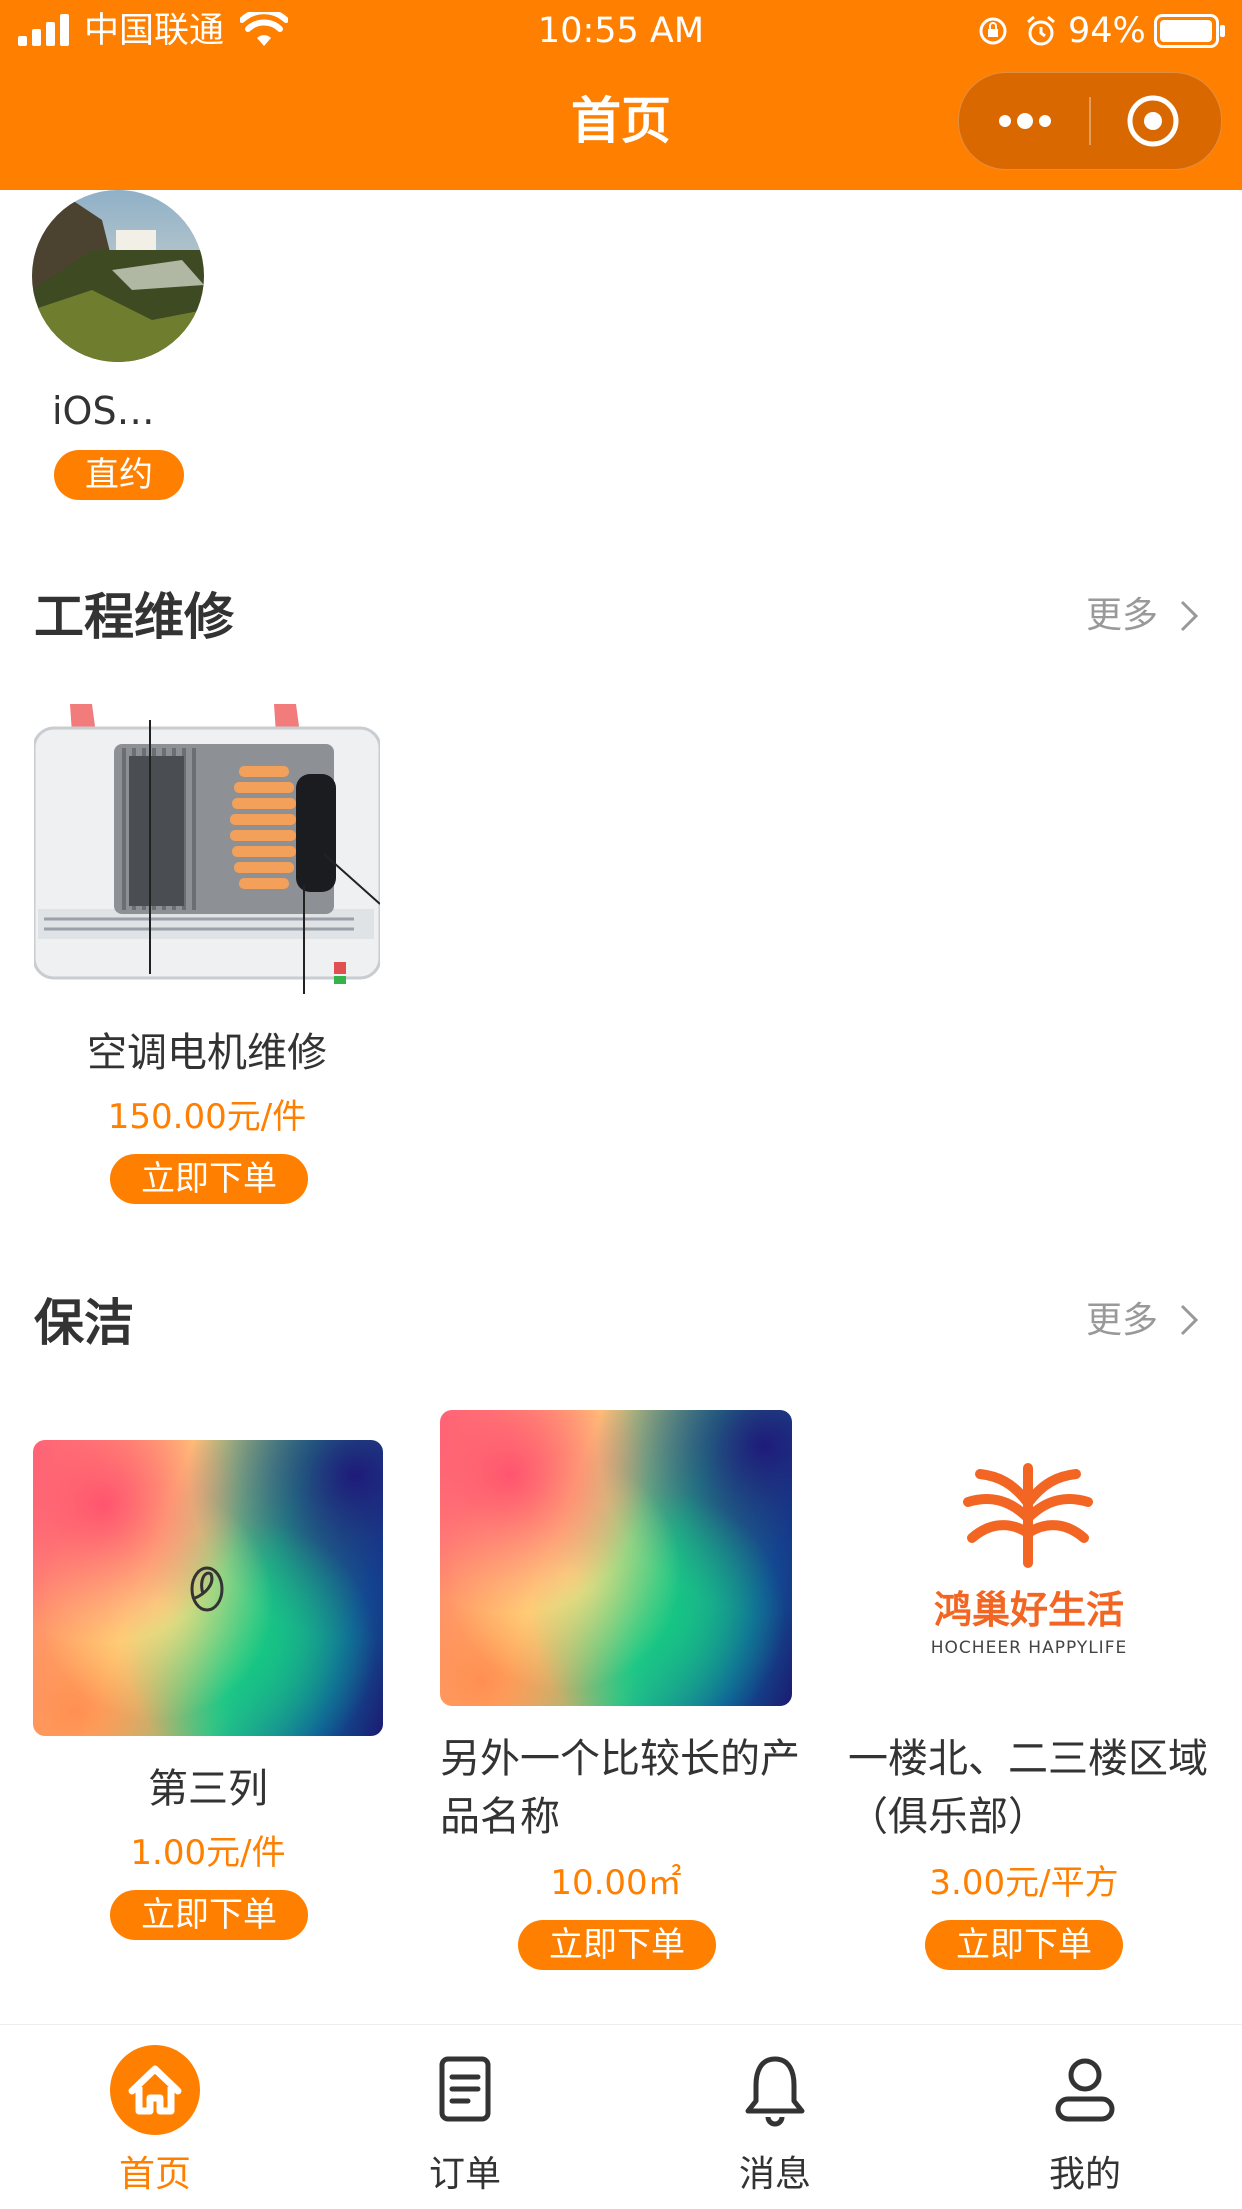  I want to click on tab-messages: 消息, so click(775, 2117).